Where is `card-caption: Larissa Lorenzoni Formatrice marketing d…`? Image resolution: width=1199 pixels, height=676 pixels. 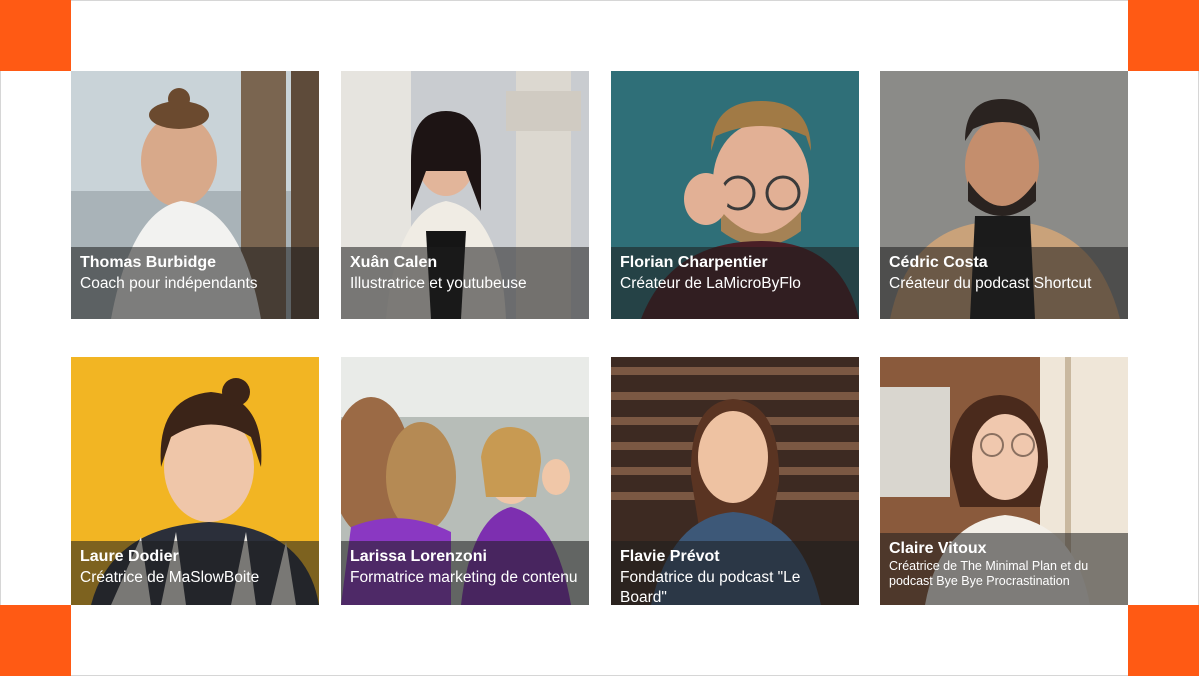 card-caption: Larissa Lorenzoni Formatrice marketing d… is located at coordinates (465, 573).